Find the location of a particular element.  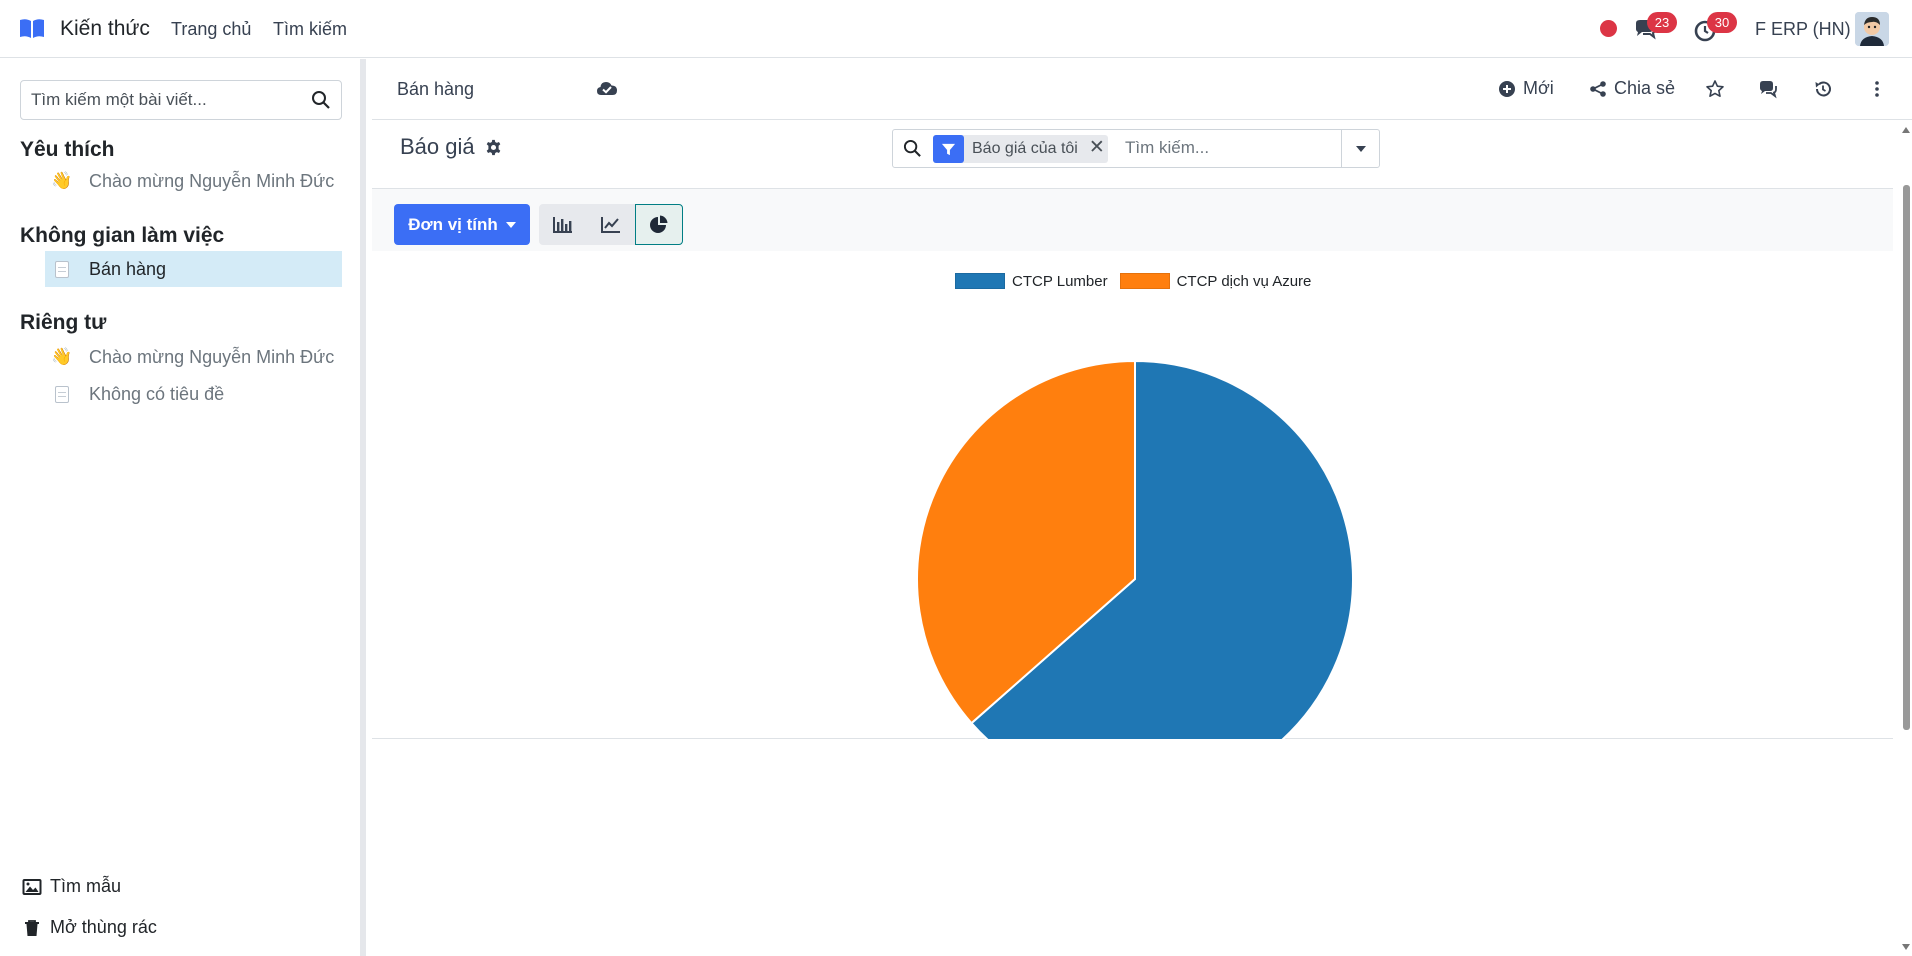

sidebar-item-sales: Bán hàng is located at coordinates (193, 269).